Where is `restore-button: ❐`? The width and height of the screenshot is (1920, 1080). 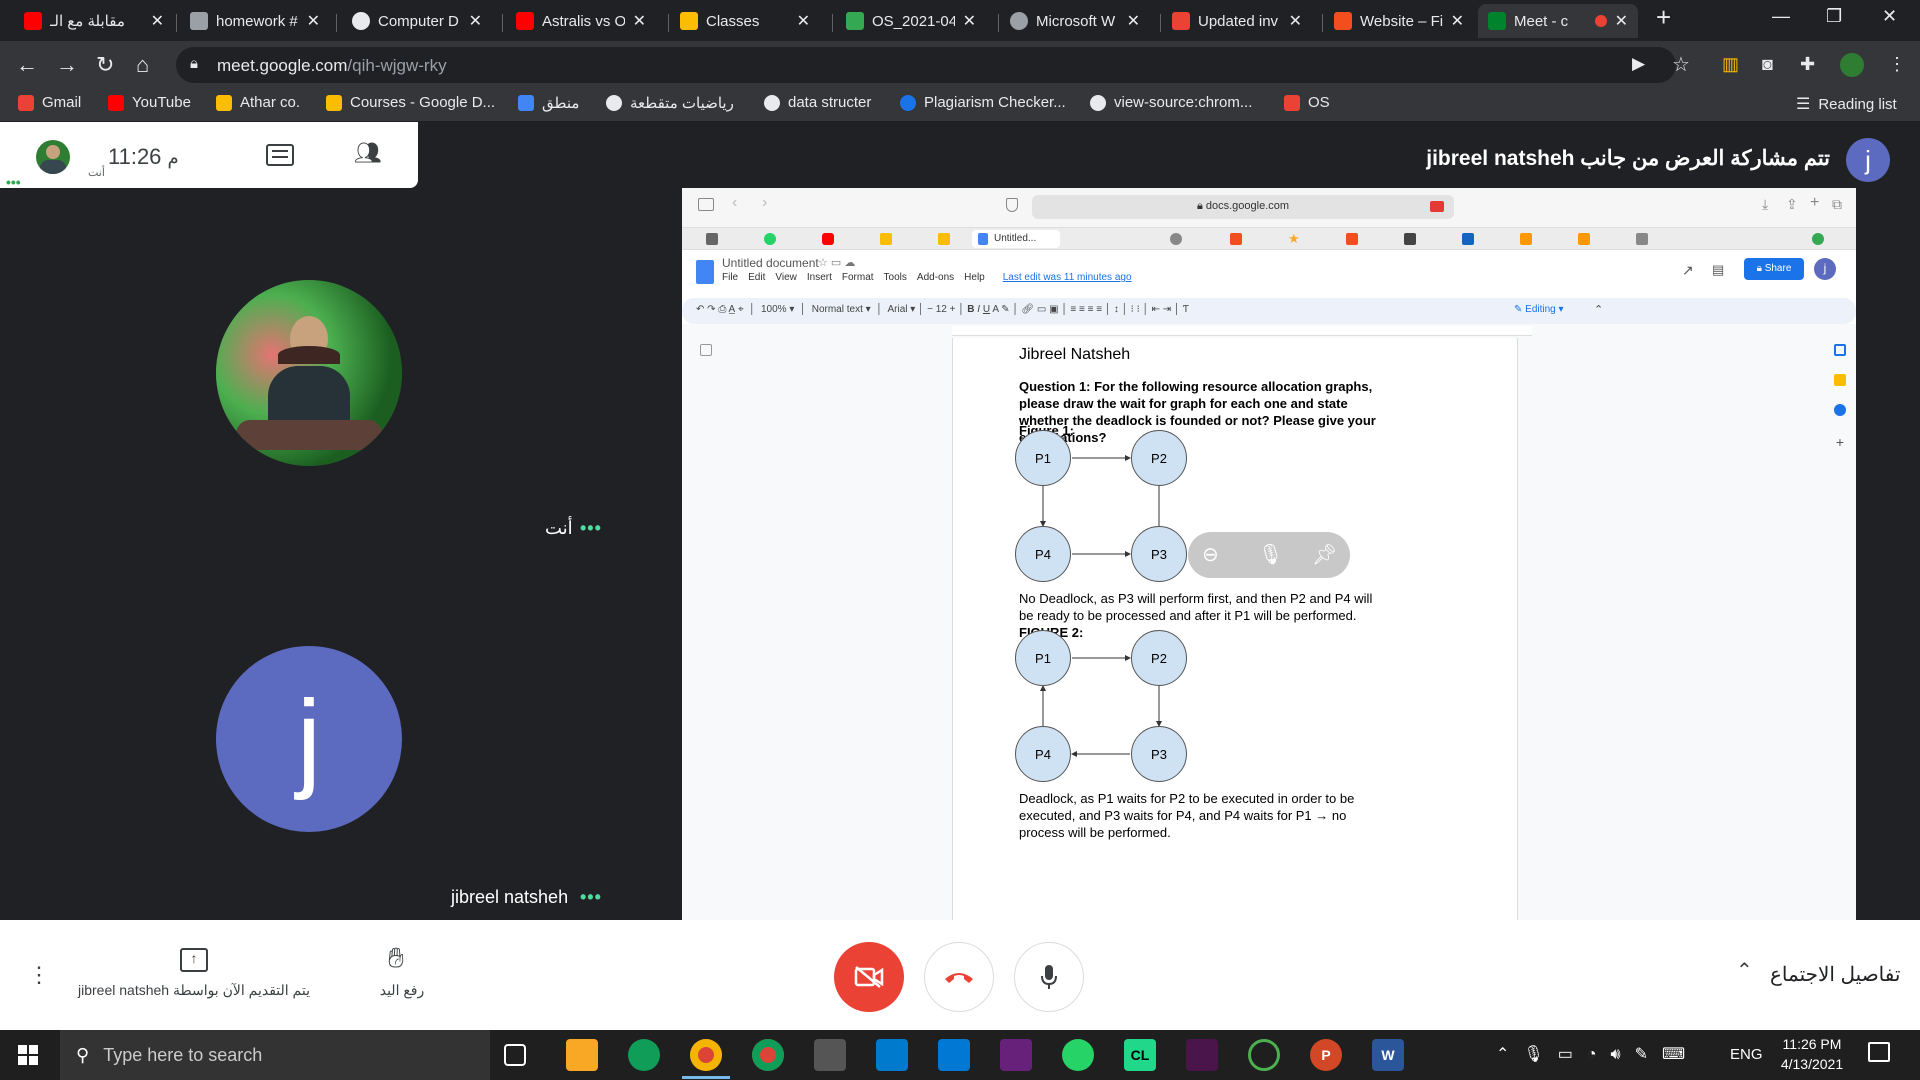
restore-button: ❐ is located at coordinates (1834, 16).